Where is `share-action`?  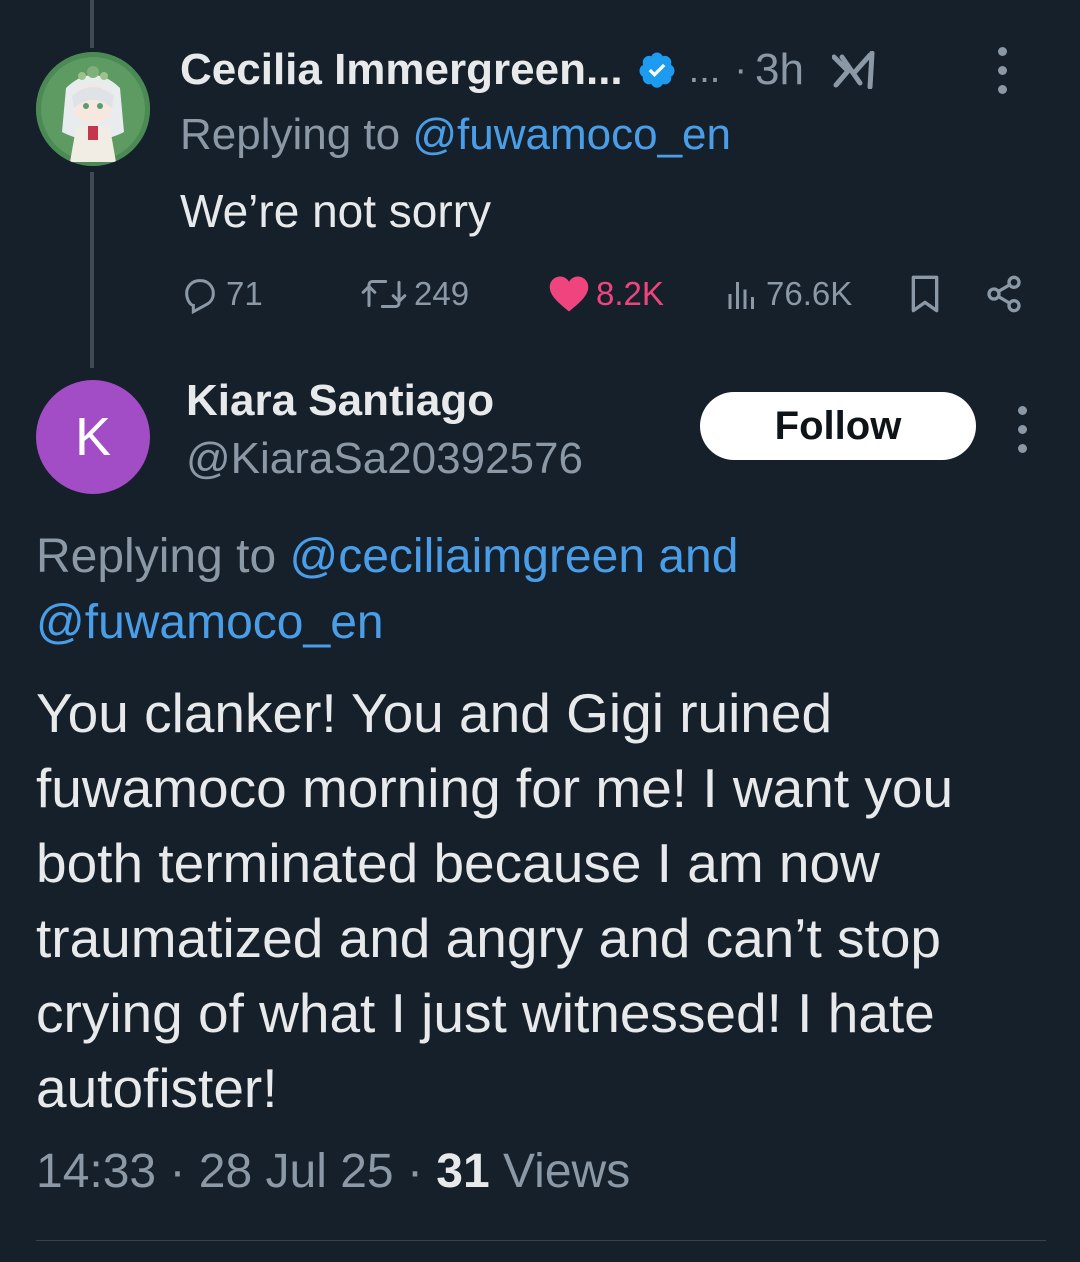
share-action is located at coordinates (1004, 294).